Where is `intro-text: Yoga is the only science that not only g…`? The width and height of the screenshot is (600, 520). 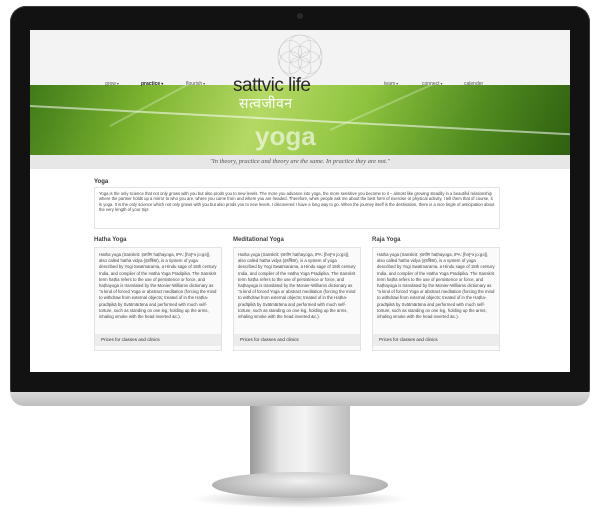
intro-text: Yoga is the only science that not only g… is located at coordinates (297, 208).